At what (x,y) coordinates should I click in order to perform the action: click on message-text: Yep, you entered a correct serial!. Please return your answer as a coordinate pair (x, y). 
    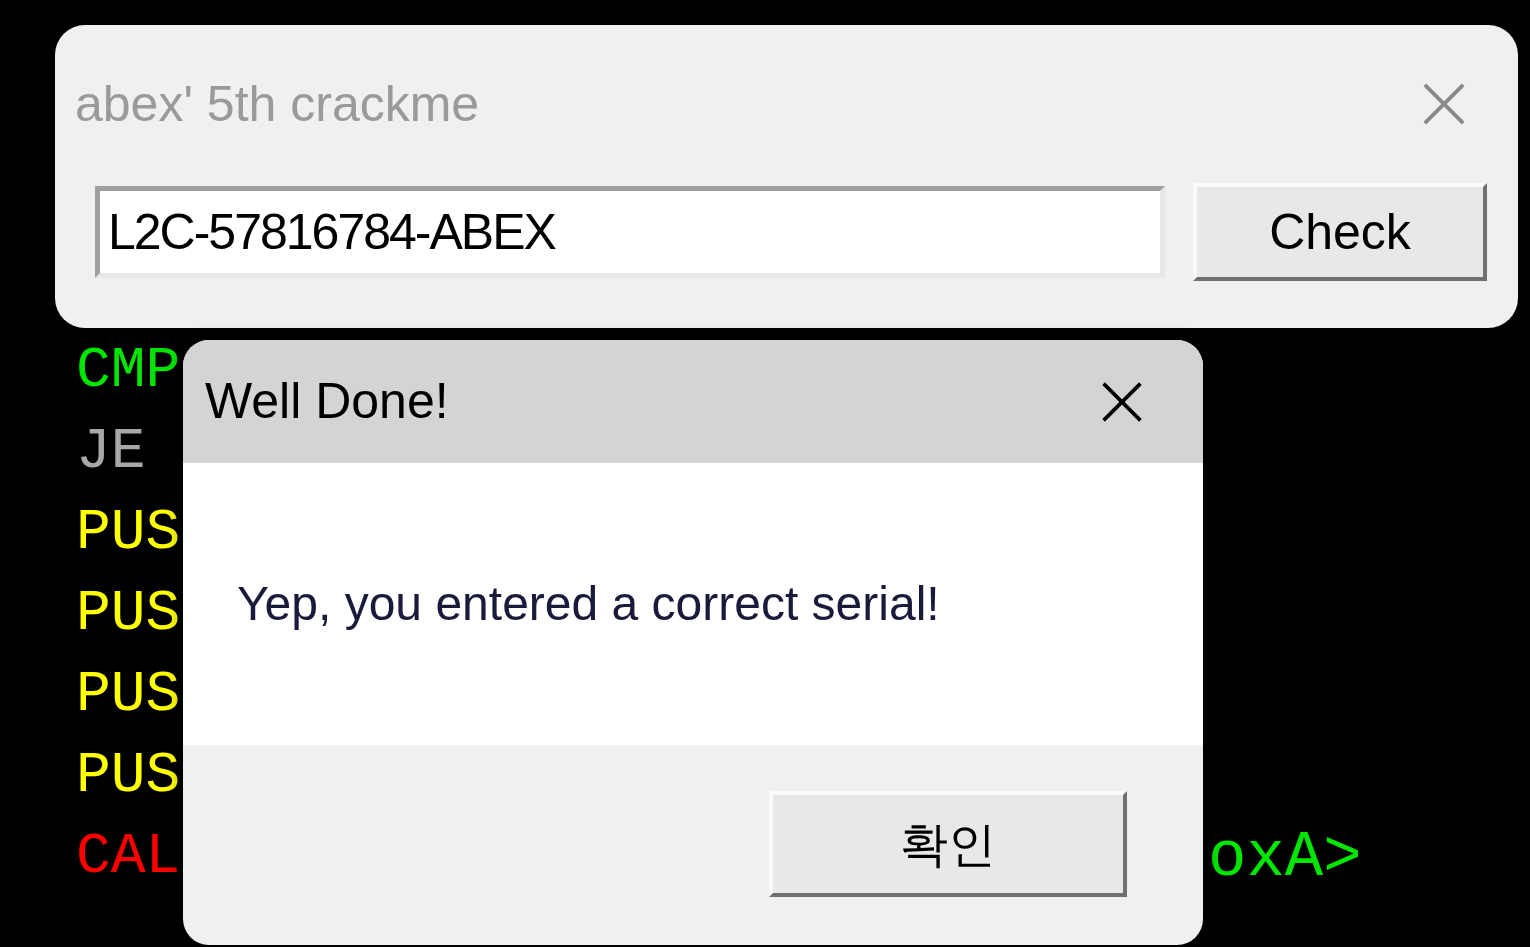
    Looking at the image, I should click on (588, 604).